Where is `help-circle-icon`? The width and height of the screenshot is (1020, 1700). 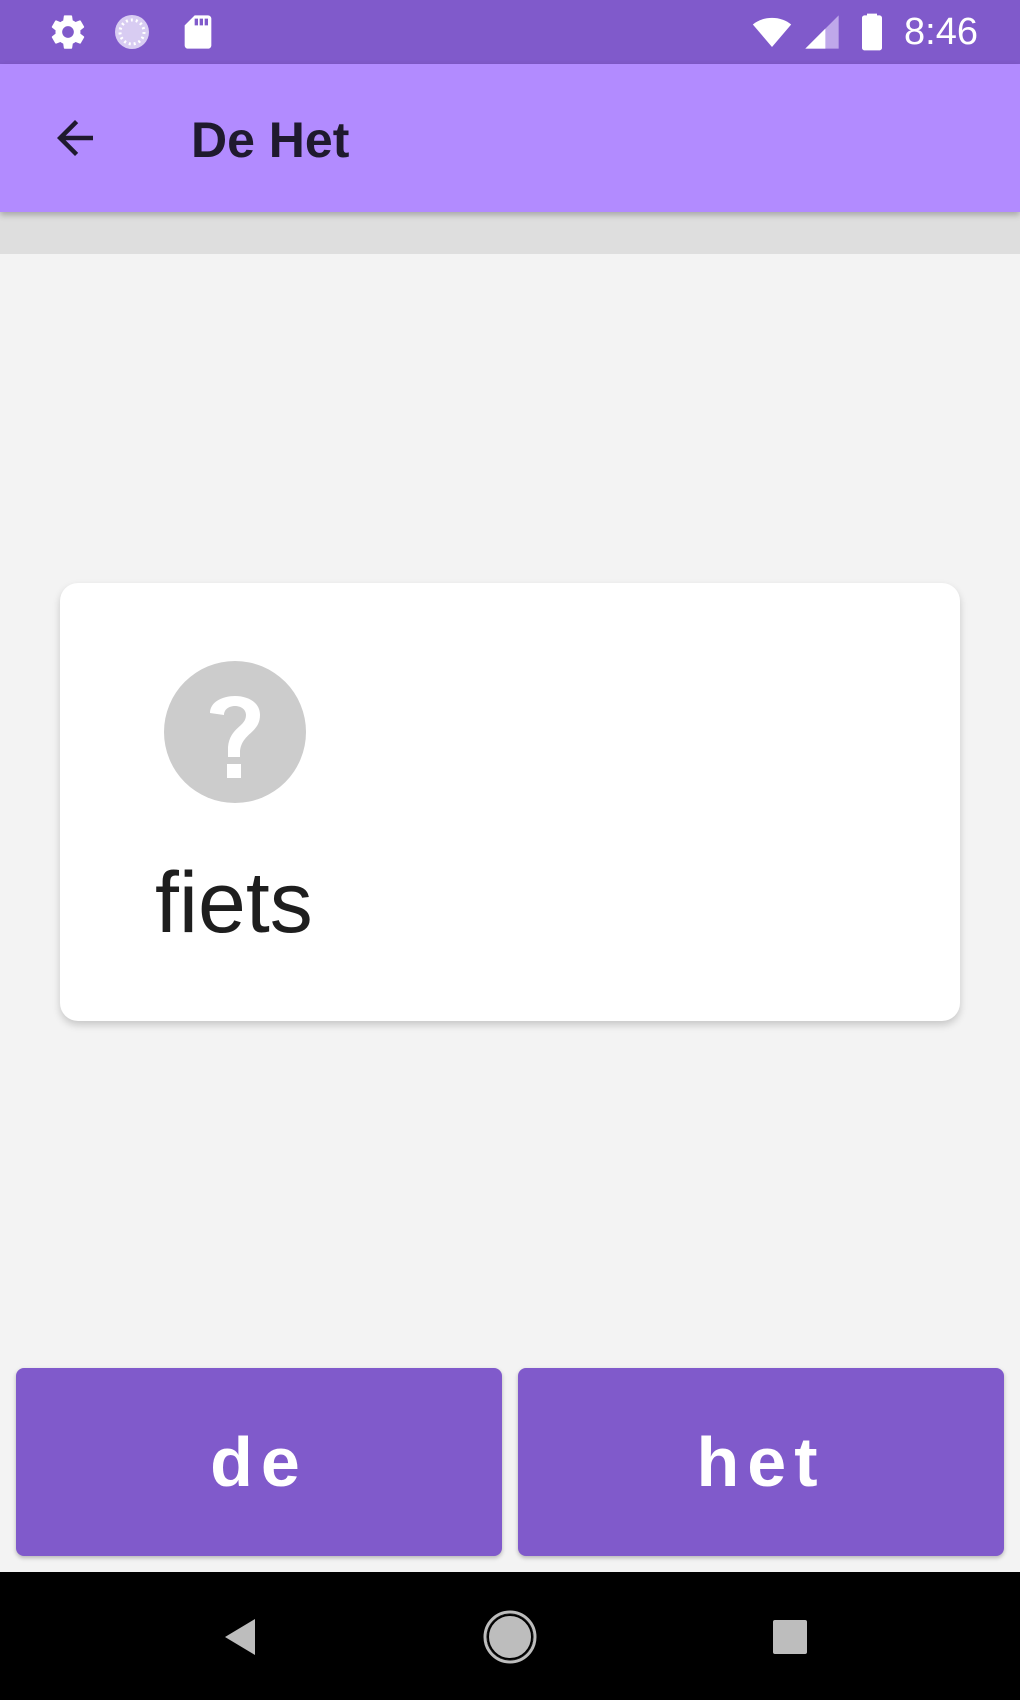 help-circle-icon is located at coordinates (235, 732).